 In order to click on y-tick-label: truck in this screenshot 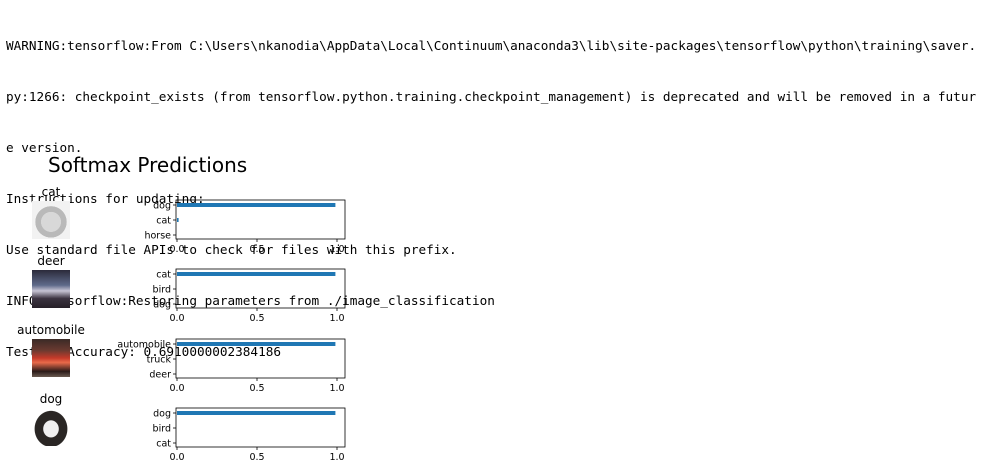, I will do `click(159, 360)`.